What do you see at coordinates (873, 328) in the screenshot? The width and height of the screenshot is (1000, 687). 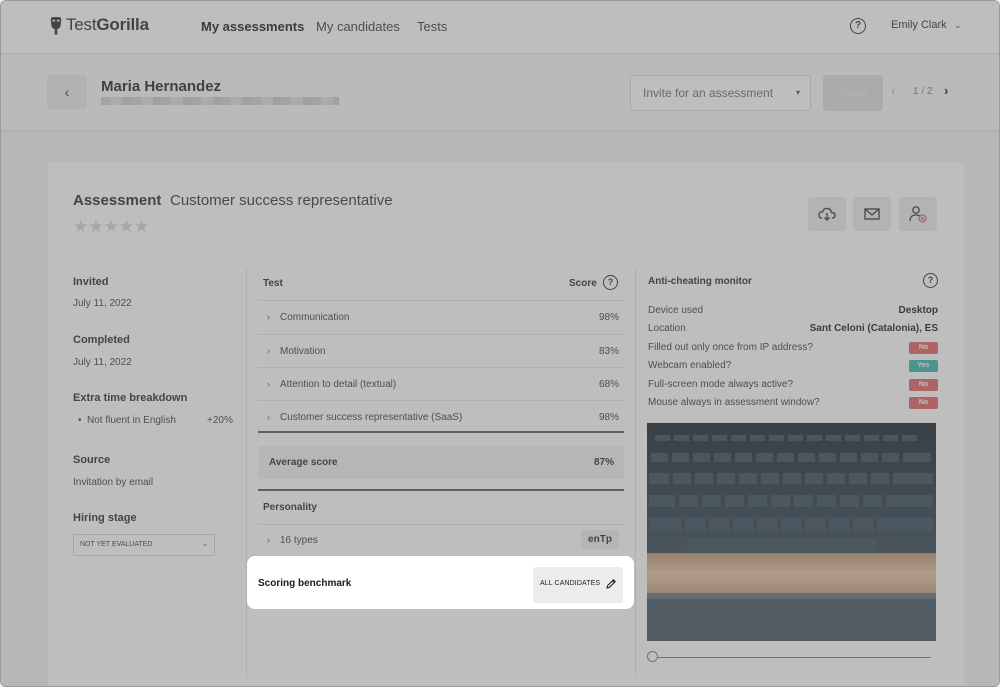 I see `location-value: Sant Celoni (Catalonia), ES` at bounding box center [873, 328].